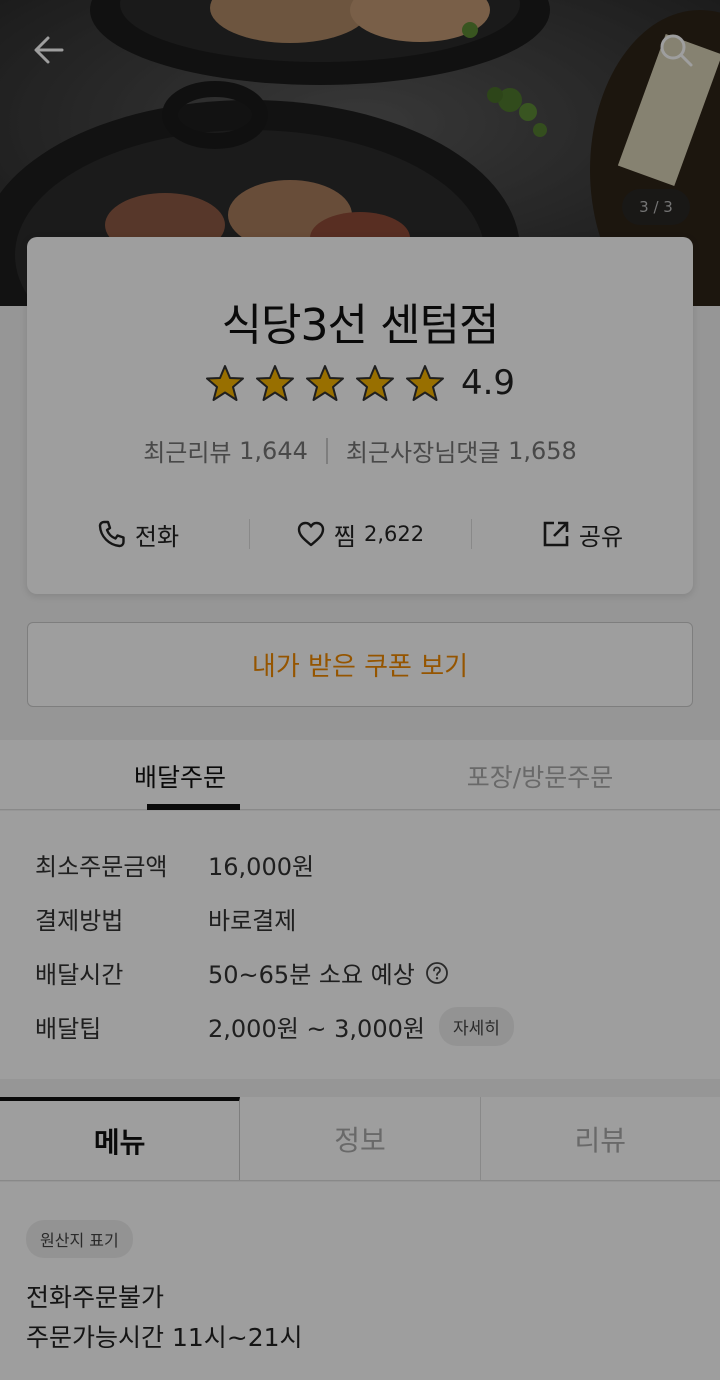  I want to click on rating-row: 4.9, so click(360, 383).